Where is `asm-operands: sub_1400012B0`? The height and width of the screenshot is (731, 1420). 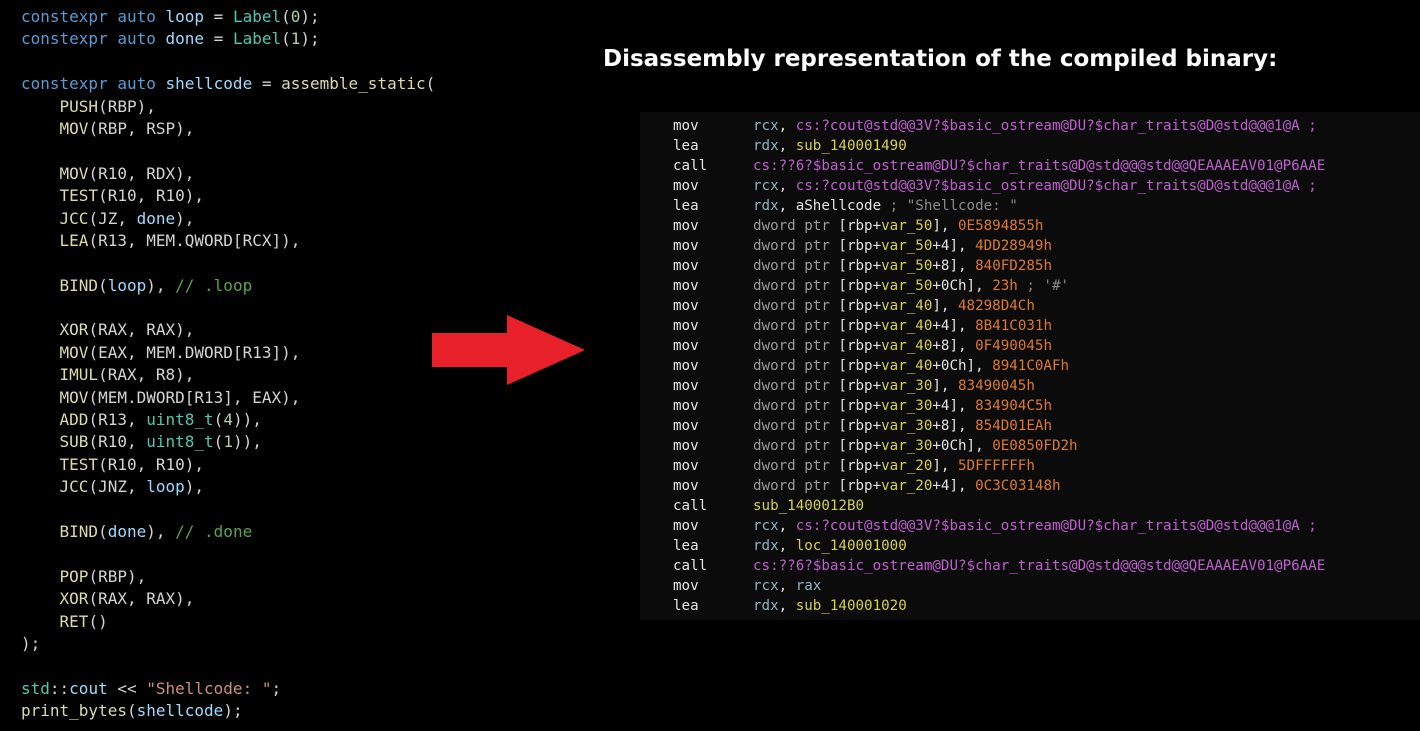 asm-operands: sub_1400012B0 is located at coordinates (808, 506).